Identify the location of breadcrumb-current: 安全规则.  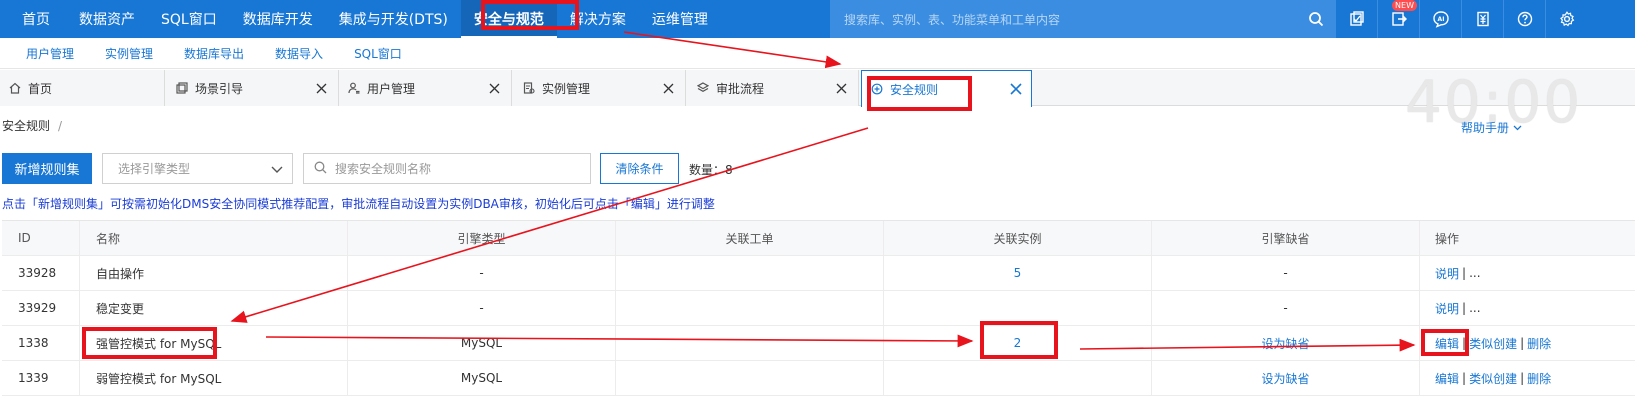
(26, 126).